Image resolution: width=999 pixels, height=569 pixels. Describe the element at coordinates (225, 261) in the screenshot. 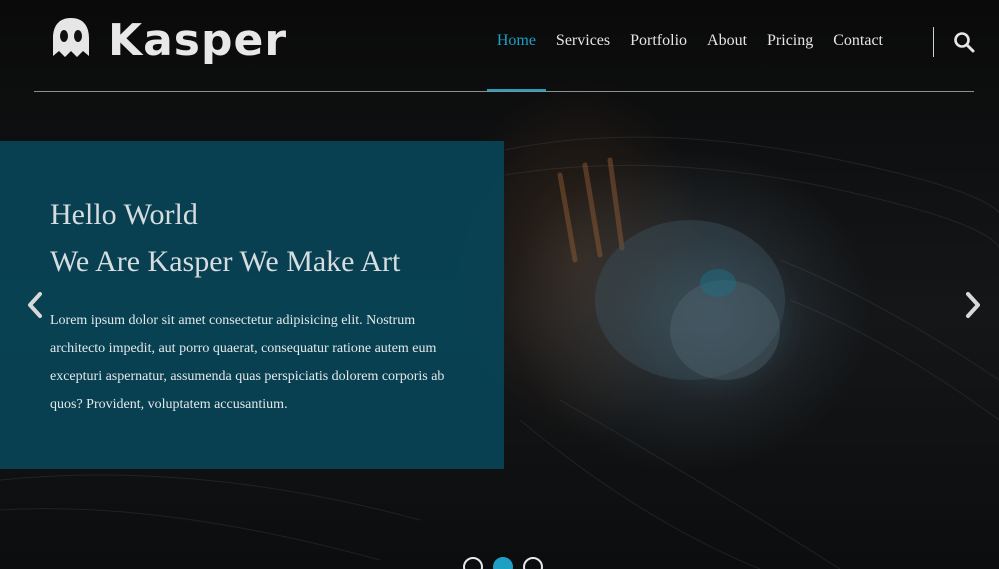

I see `hero-heading-line2: We Are Kasper We Make Art` at that location.